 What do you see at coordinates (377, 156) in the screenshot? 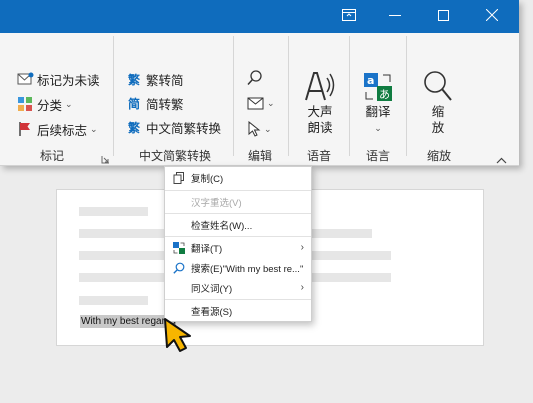
I see `language-group-label: 语言` at bounding box center [377, 156].